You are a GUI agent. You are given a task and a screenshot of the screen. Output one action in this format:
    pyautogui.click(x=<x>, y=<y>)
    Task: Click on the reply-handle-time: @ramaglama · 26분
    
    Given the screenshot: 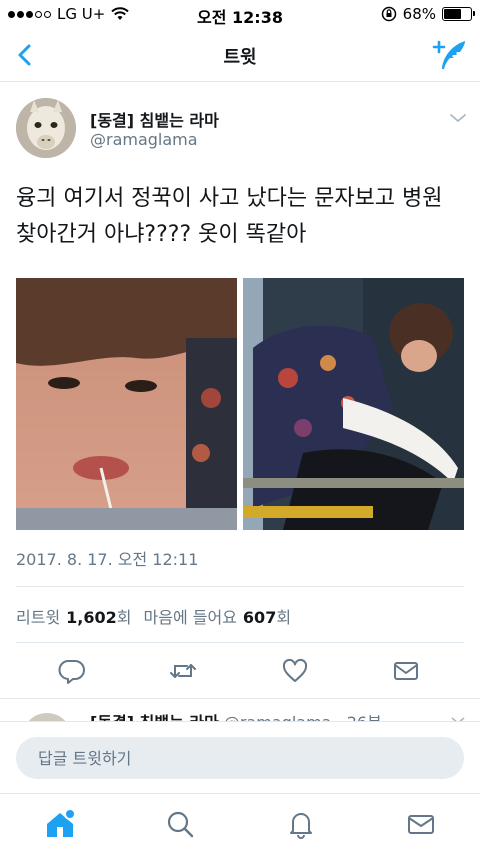 What is the action you would take?
    pyautogui.click(x=303, y=717)
    